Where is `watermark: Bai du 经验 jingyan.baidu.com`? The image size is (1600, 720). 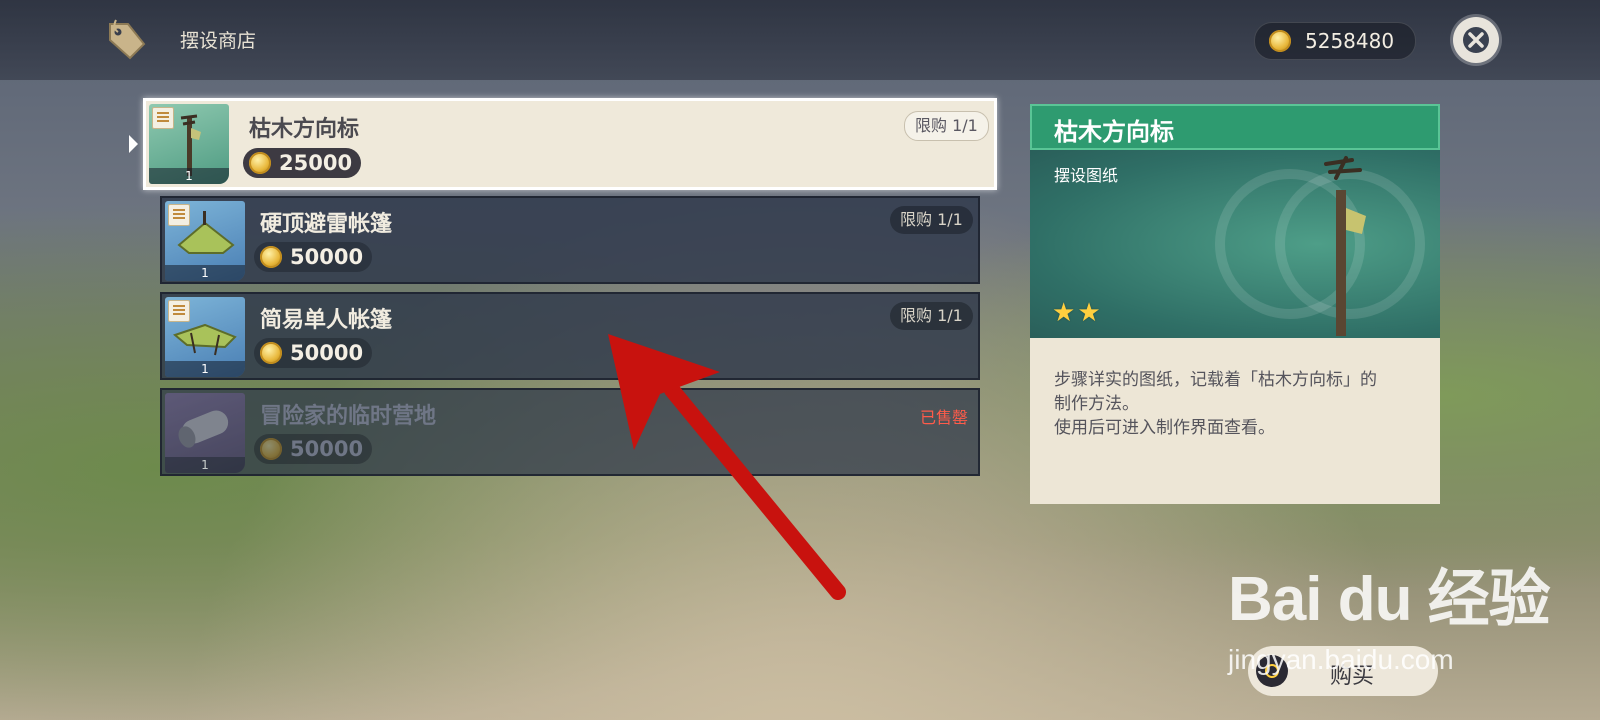 watermark: Bai du 经验 jingyan.baidu.com is located at coordinates (1389, 611).